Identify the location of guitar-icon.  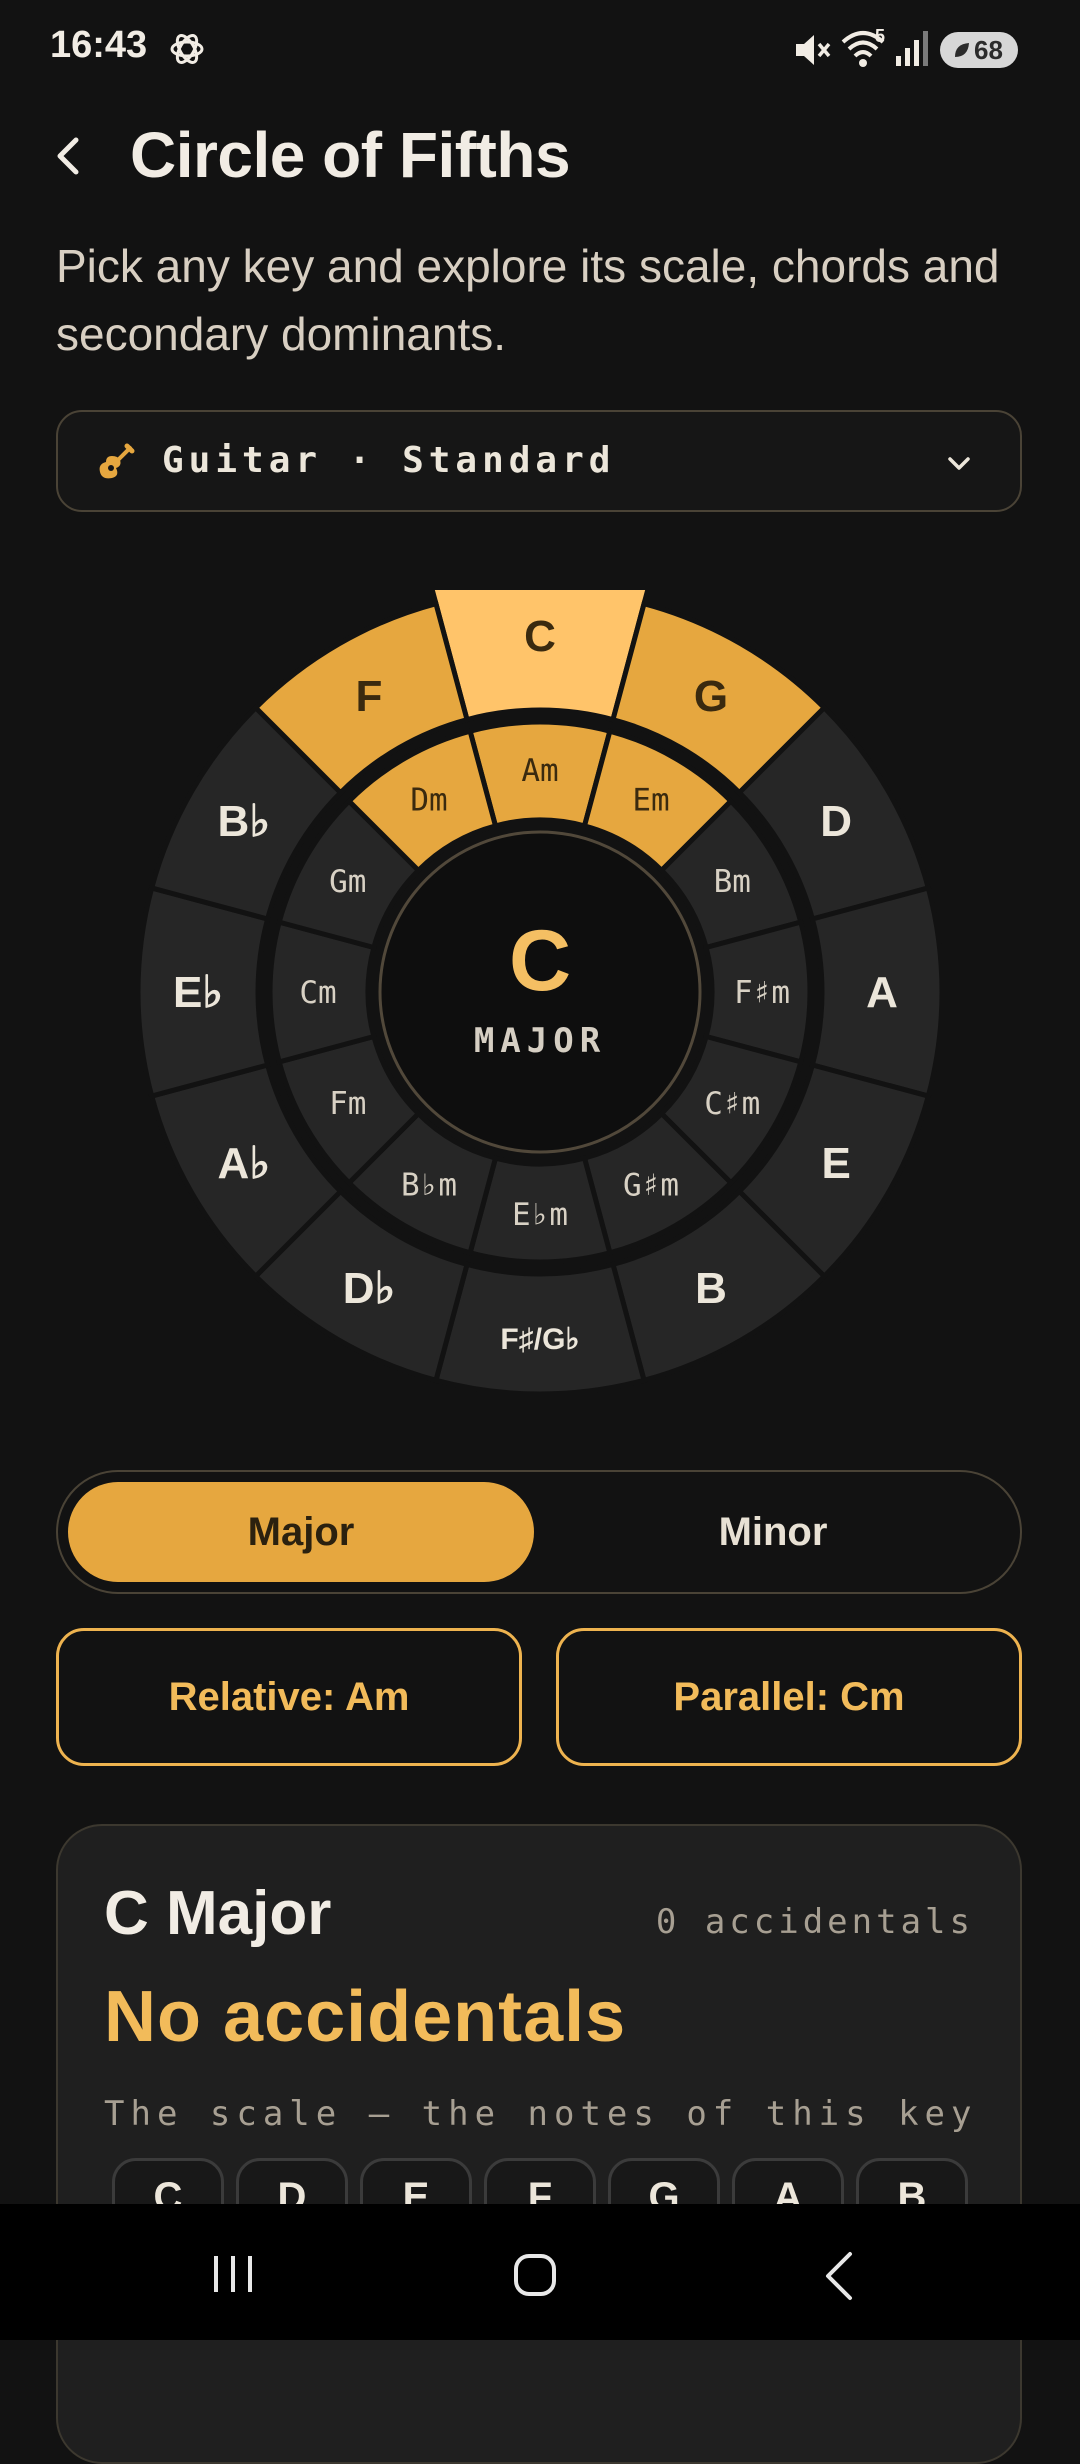
(117, 461).